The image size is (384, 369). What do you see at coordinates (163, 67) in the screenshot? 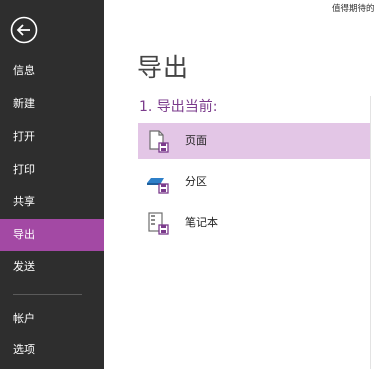
I see `page-title: 导出` at bounding box center [163, 67].